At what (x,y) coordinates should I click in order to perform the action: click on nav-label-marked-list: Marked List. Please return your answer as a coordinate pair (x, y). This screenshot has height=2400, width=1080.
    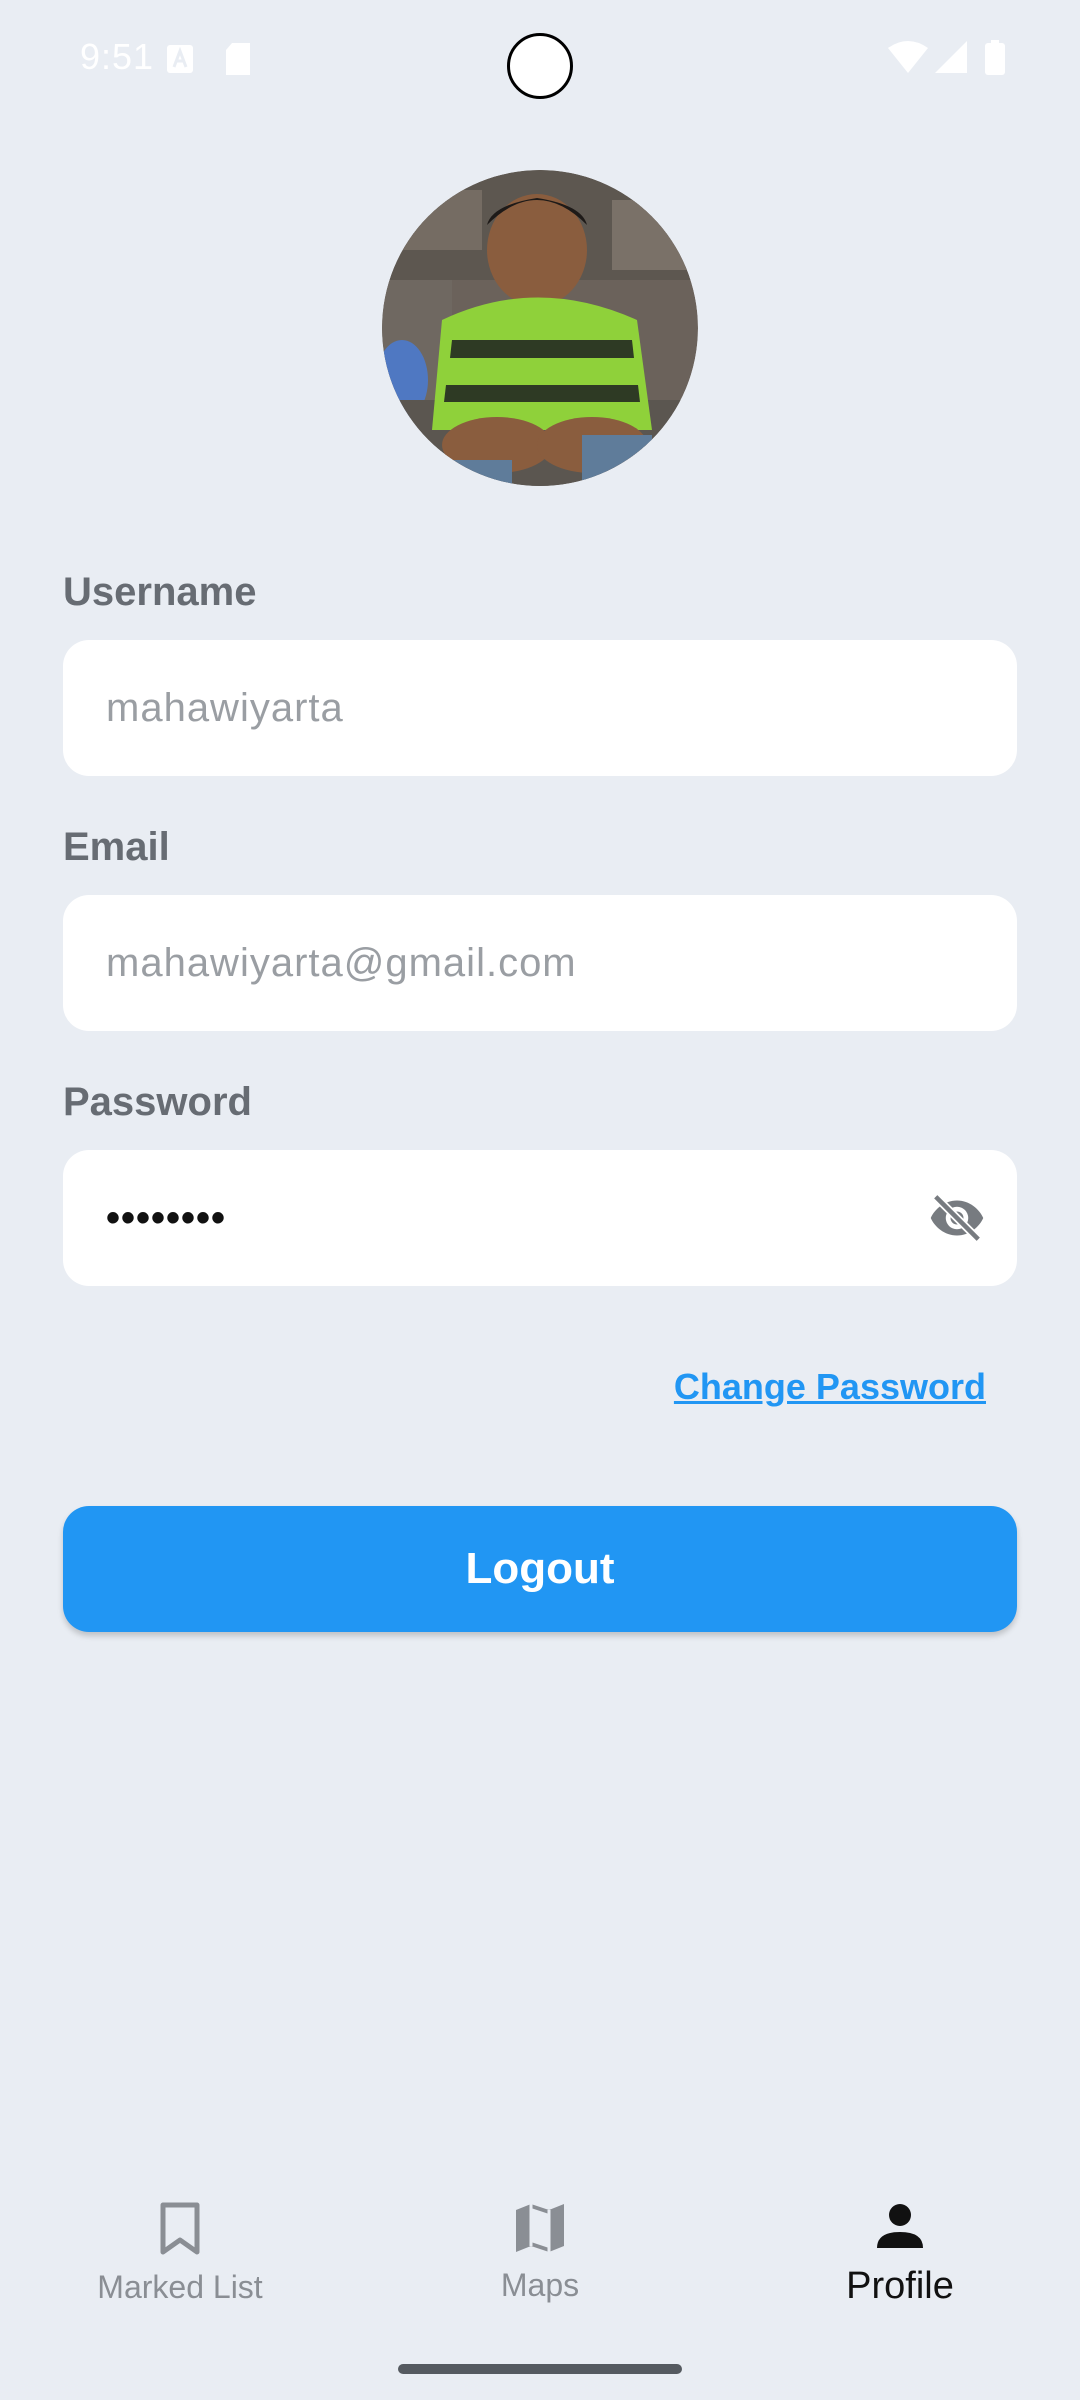
    Looking at the image, I should click on (180, 2287).